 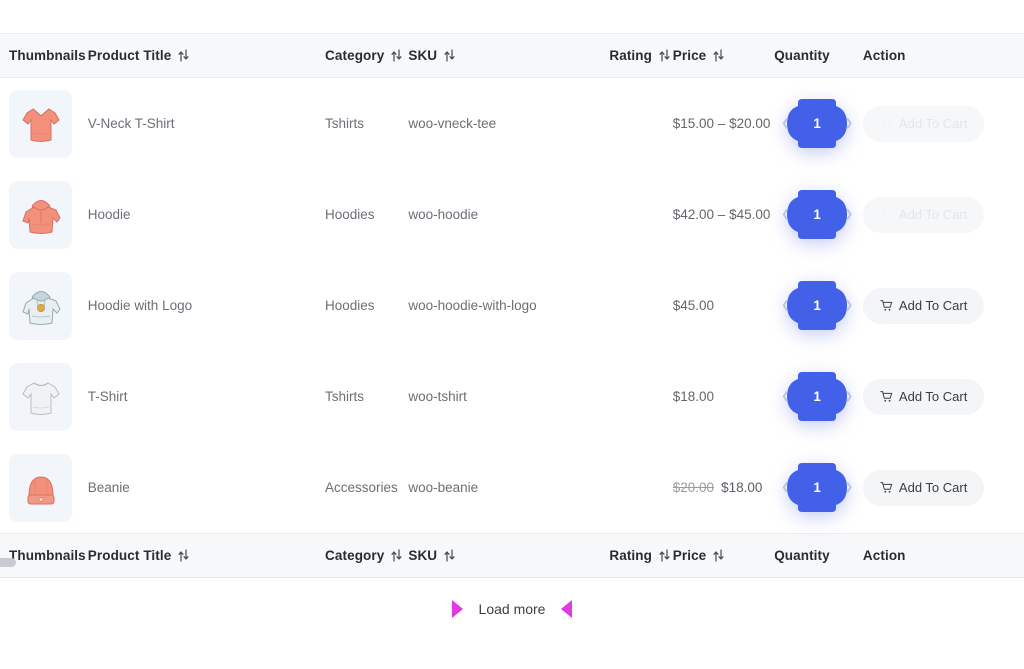 What do you see at coordinates (40, 123) in the screenshot?
I see `v-neck-tshirt-thumbnail` at bounding box center [40, 123].